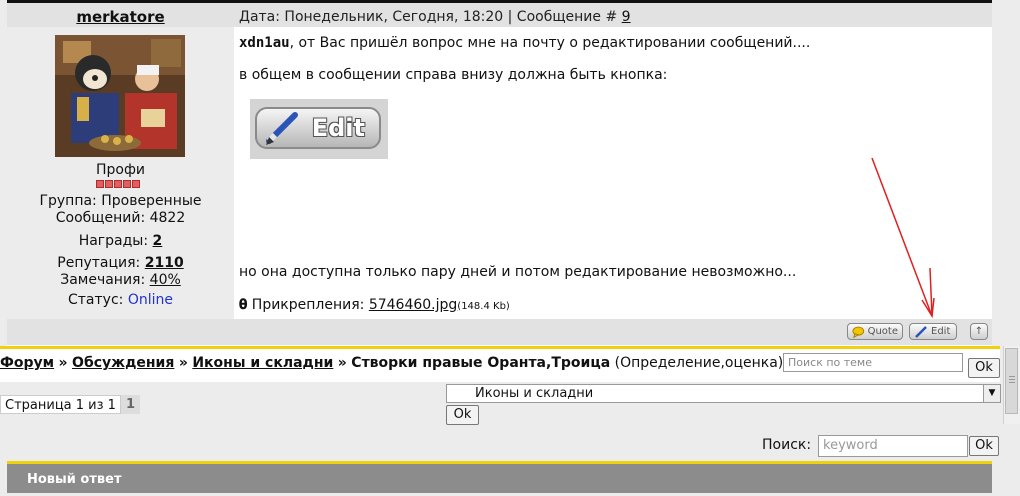 This screenshot has height=496, width=1020. I want to click on search-placeholder: keyword, so click(850, 445).